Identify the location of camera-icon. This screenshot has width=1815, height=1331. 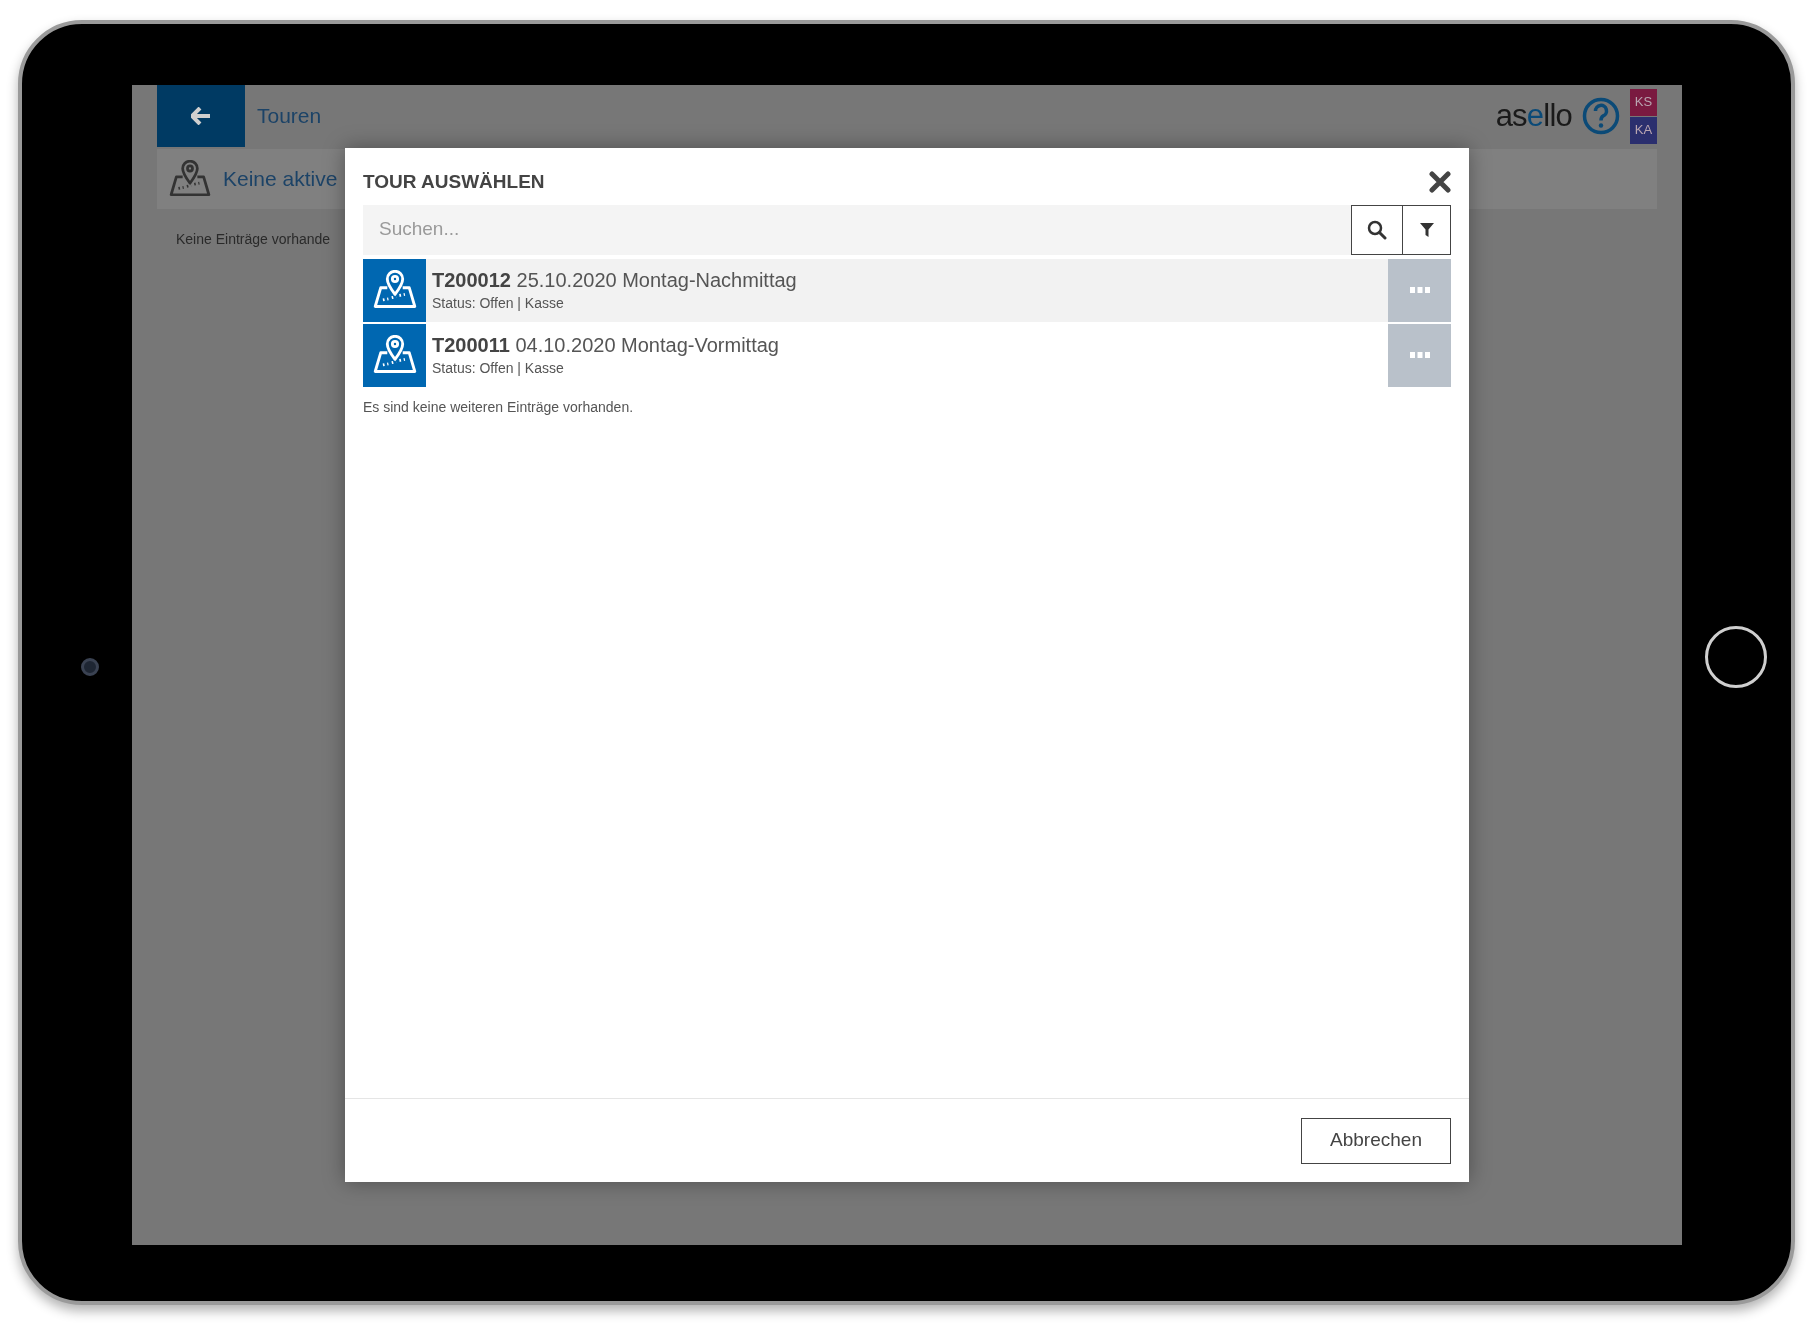
(90, 667).